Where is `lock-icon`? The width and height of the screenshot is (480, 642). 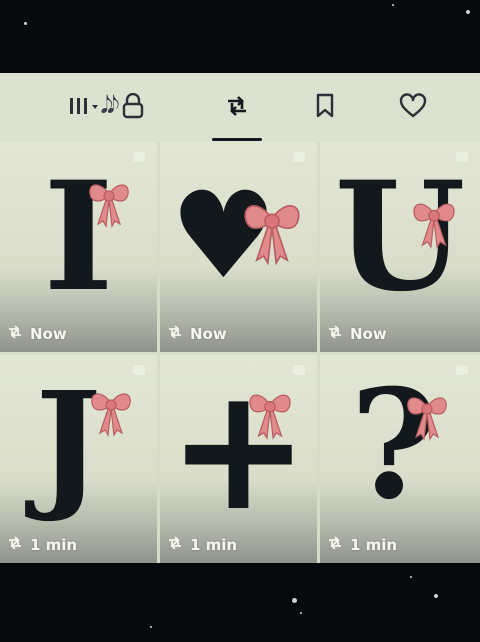
lock-icon is located at coordinates (133, 107).